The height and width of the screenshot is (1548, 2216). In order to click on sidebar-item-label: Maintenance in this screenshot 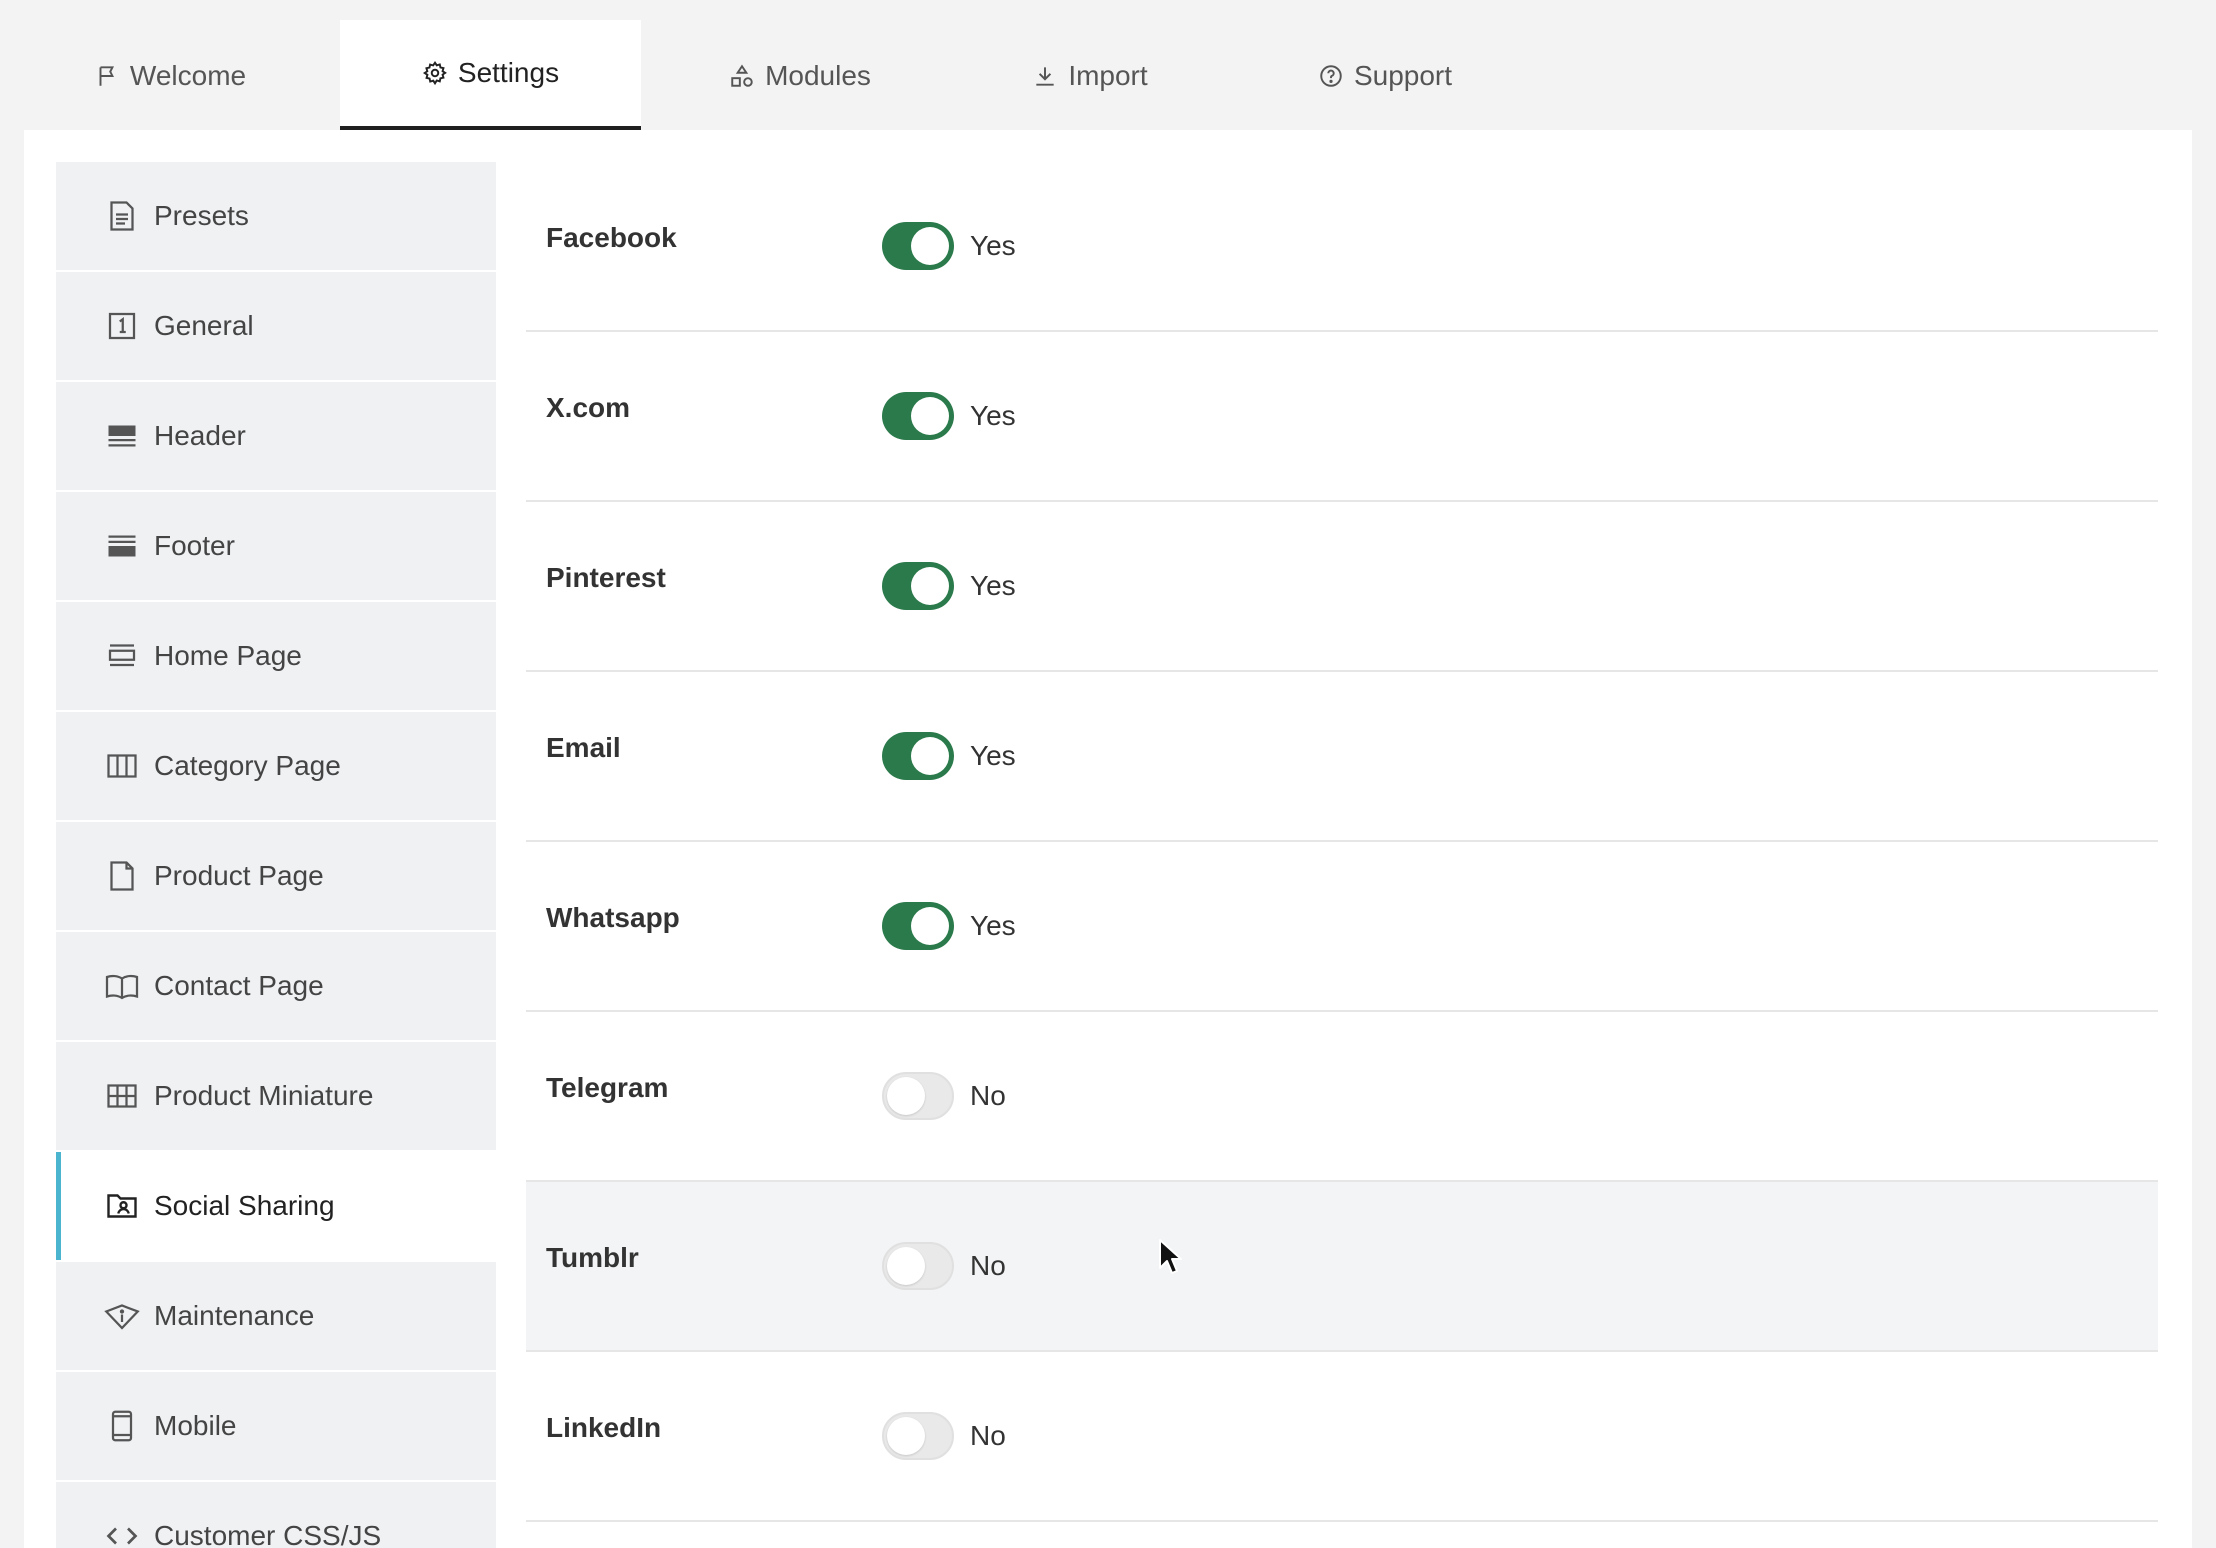, I will do `click(234, 1315)`.